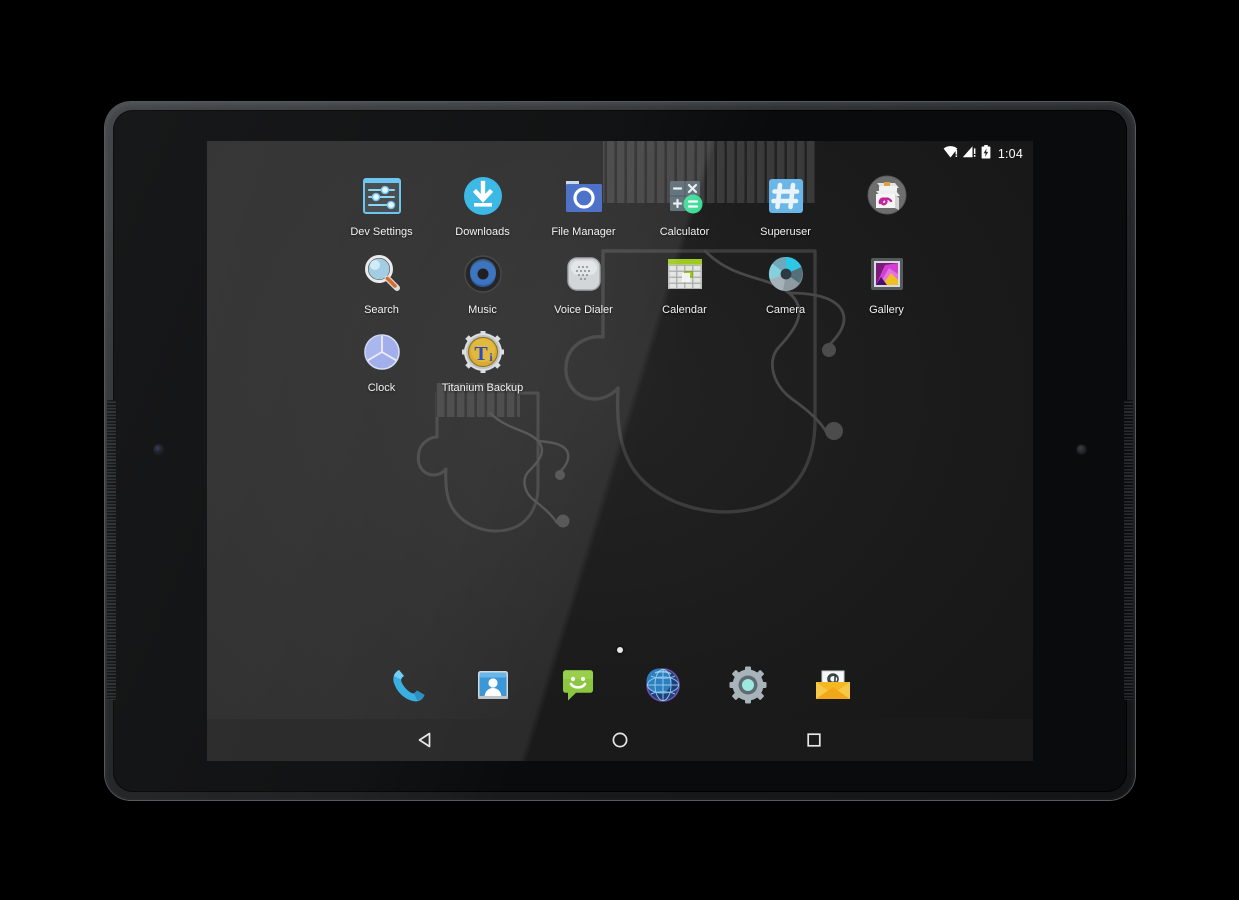  I want to click on gear-ti-icon: T i, so click(483, 352).